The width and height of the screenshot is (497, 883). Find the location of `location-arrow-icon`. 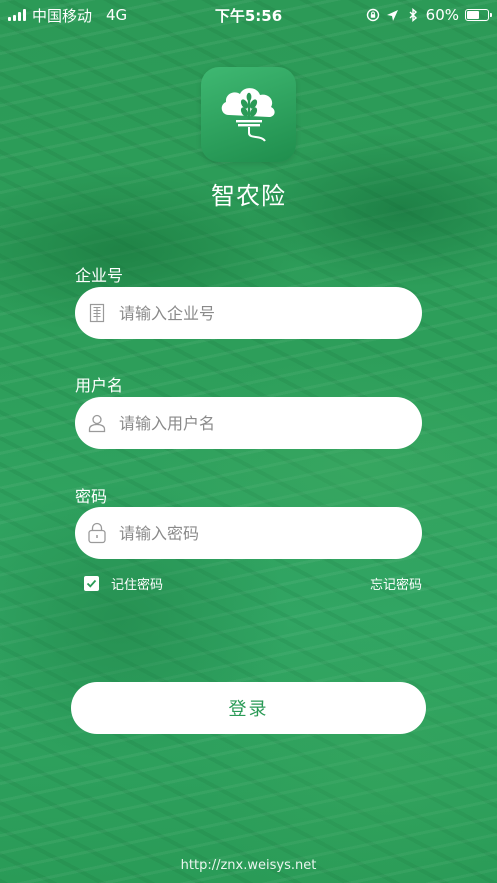

location-arrow-icon is located at coordinates (393, 15).